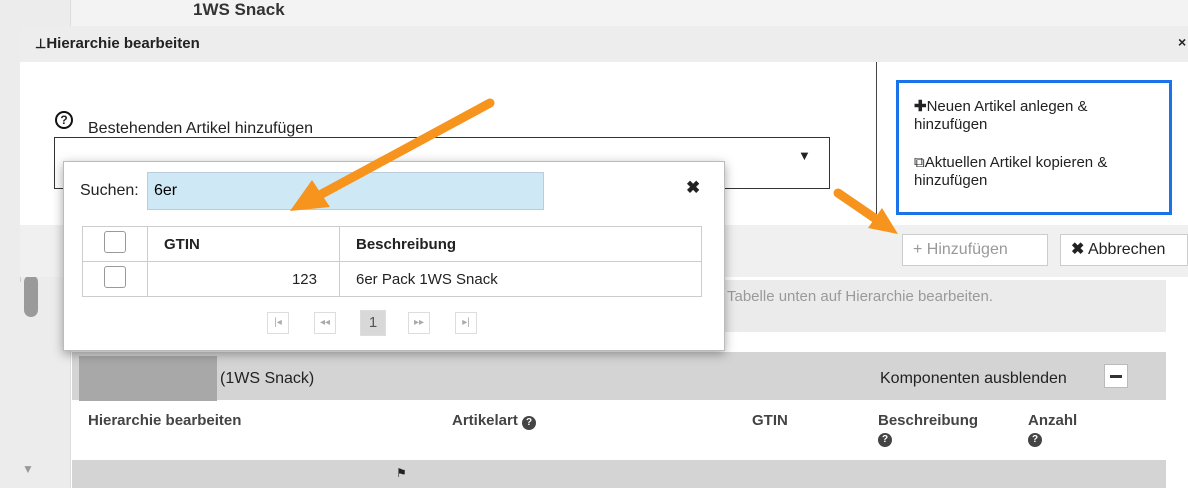 The height and width of the screenshot is (488, 1188). Describe the element at coordinates (594, 166) in the screenshot. I see `annotation-arrows` at that location.